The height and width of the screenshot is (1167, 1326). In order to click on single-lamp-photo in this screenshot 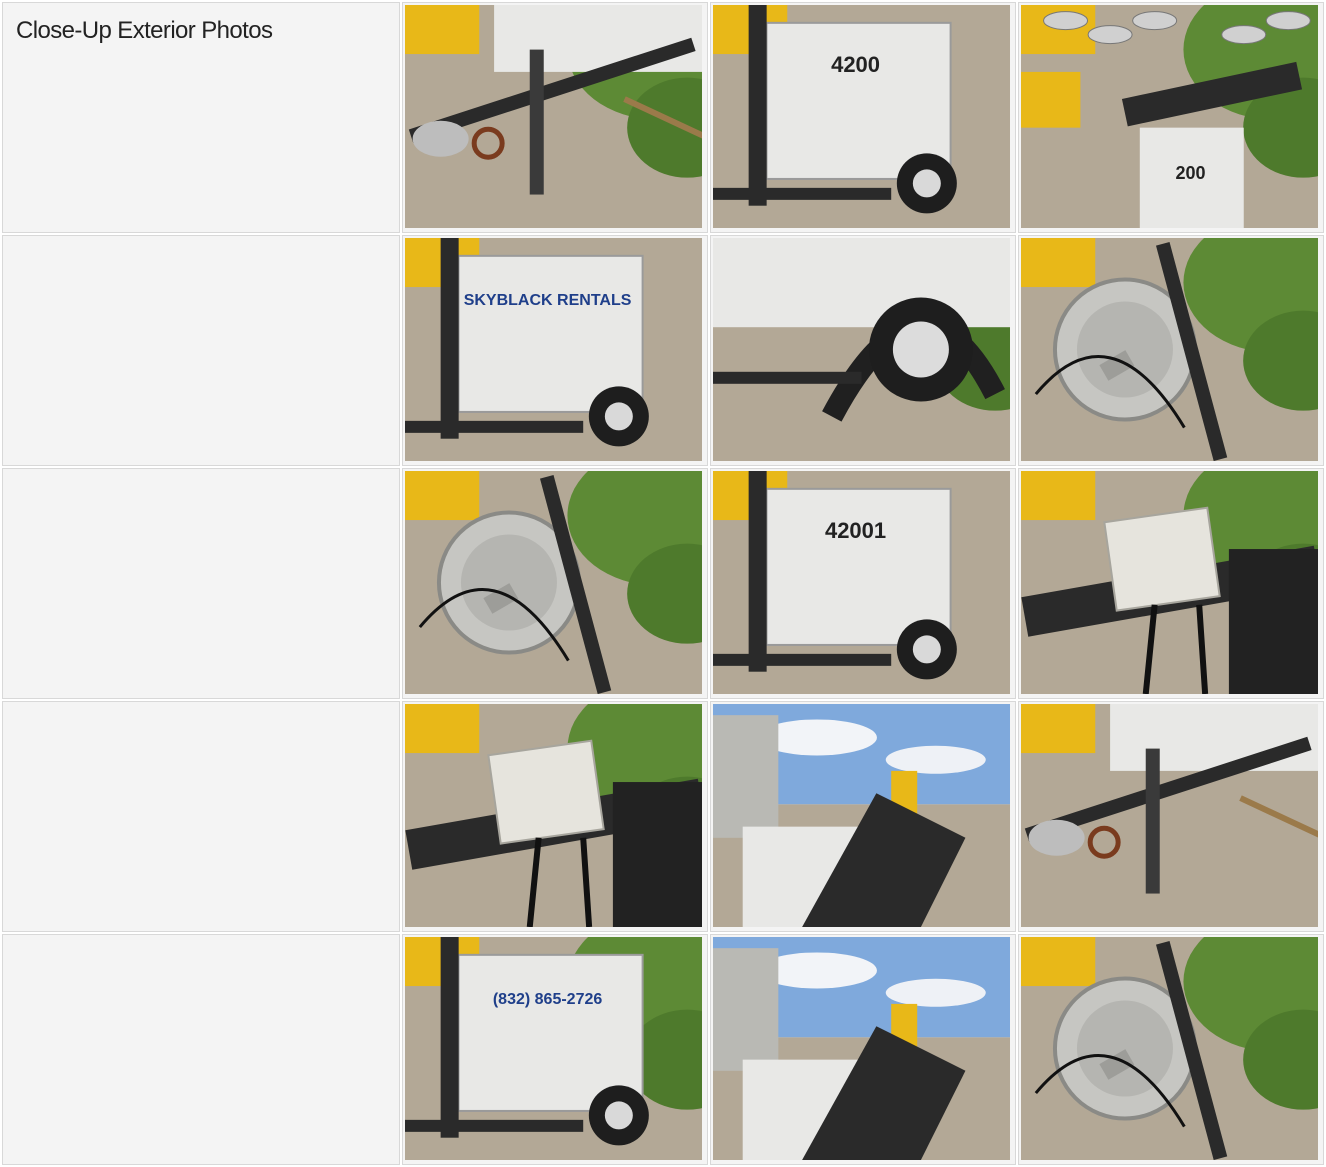, I will do `click(553, 582)`.